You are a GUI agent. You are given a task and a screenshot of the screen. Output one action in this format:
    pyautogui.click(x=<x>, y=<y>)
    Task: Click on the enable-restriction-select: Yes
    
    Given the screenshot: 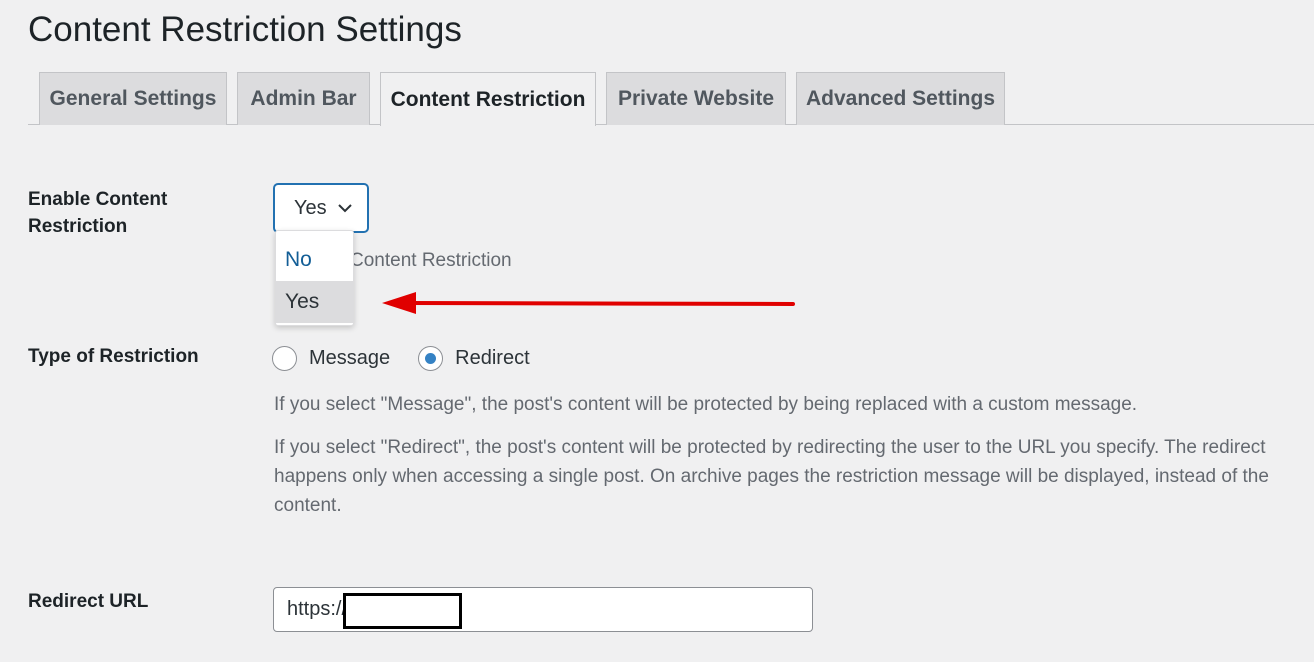 What is the action you would take?
    pyautogui.click(x=321, y=208)
    